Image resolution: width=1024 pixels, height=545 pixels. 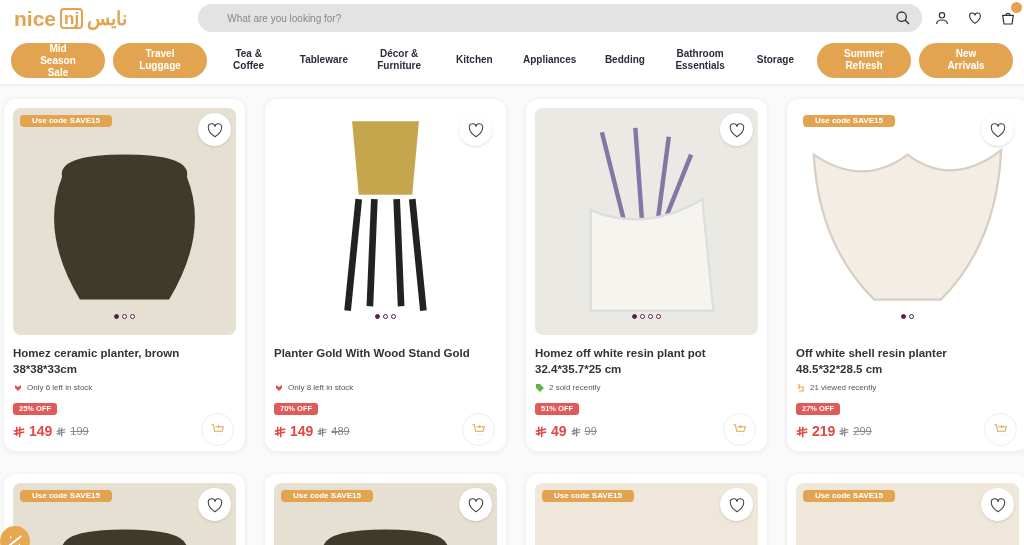 I want to click on tag-icon, so click(x=540, y=388).